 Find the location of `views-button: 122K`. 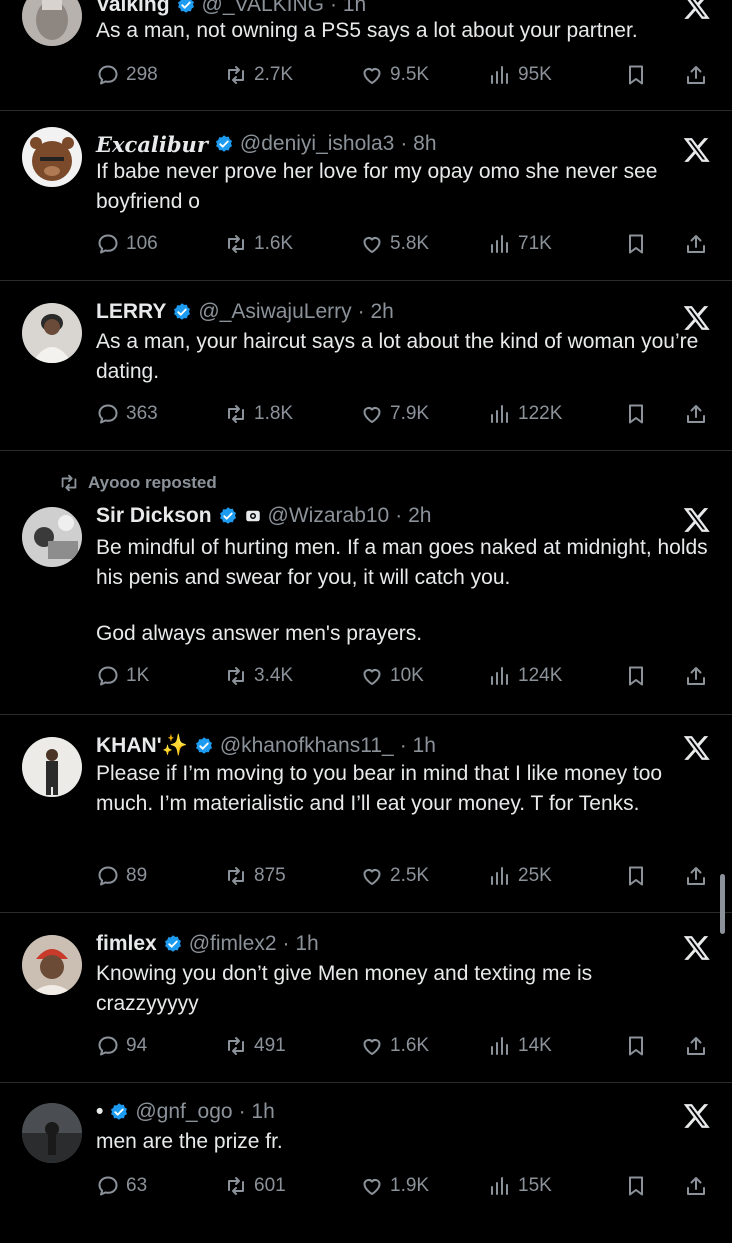

views-button: 122K is located at coordinates (525, 414).